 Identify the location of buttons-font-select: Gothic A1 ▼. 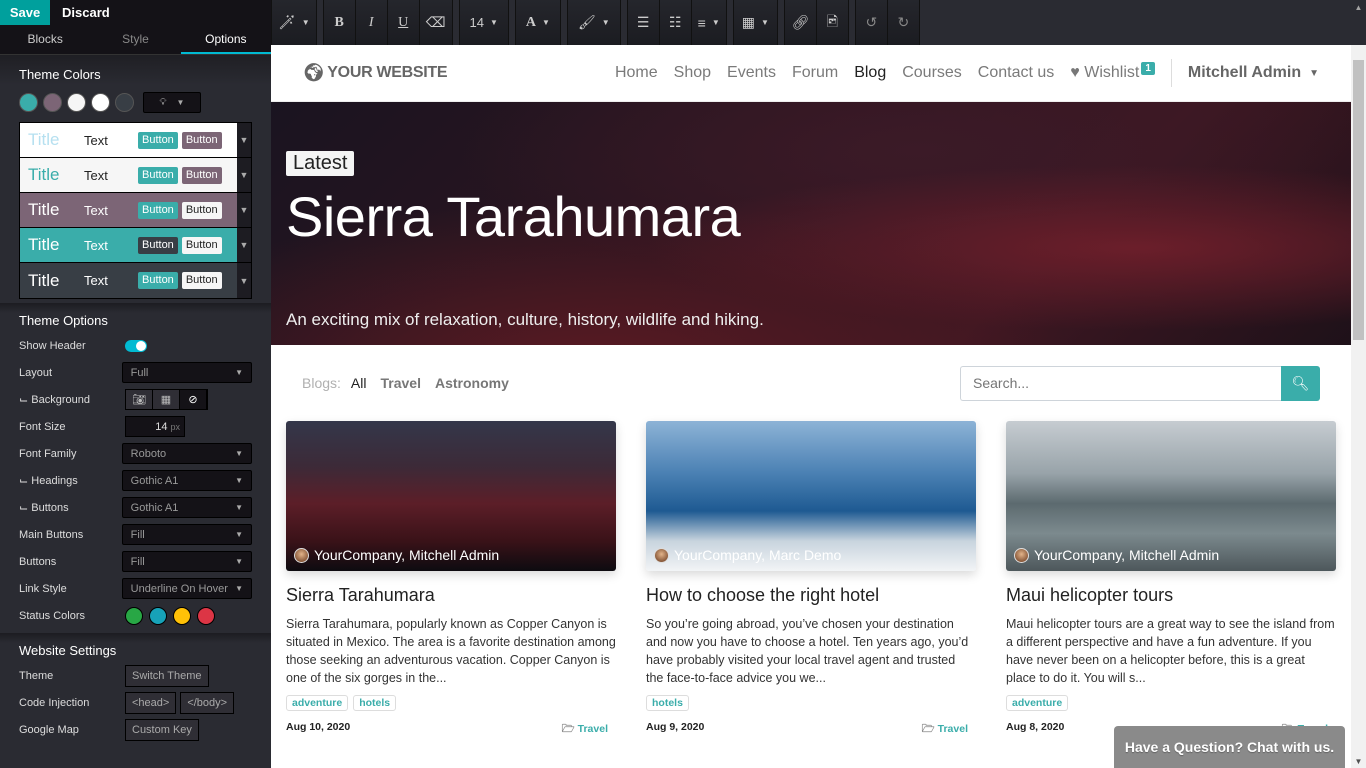
(186, 507).